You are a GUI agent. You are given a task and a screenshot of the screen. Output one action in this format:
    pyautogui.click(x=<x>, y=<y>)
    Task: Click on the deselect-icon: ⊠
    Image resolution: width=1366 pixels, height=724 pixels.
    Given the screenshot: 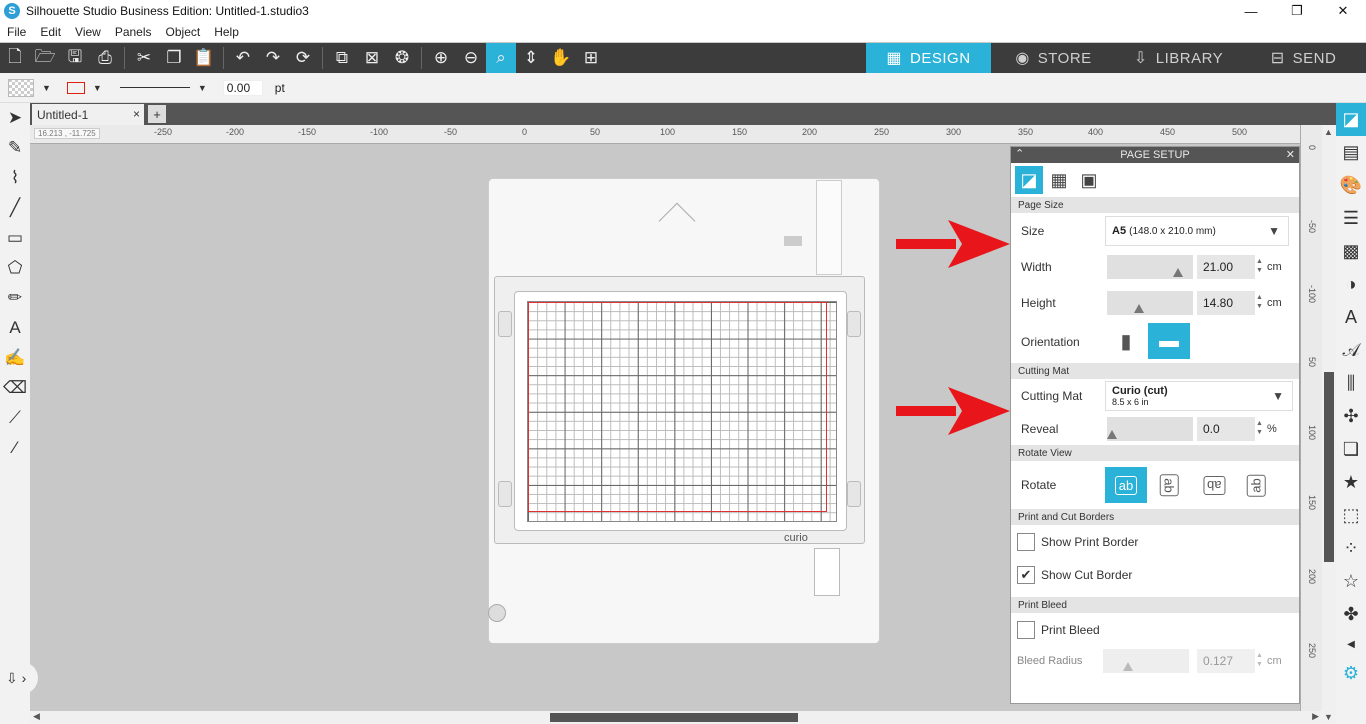 What is the action you would take?
    pyautogui.click(x=372, y=58)
    